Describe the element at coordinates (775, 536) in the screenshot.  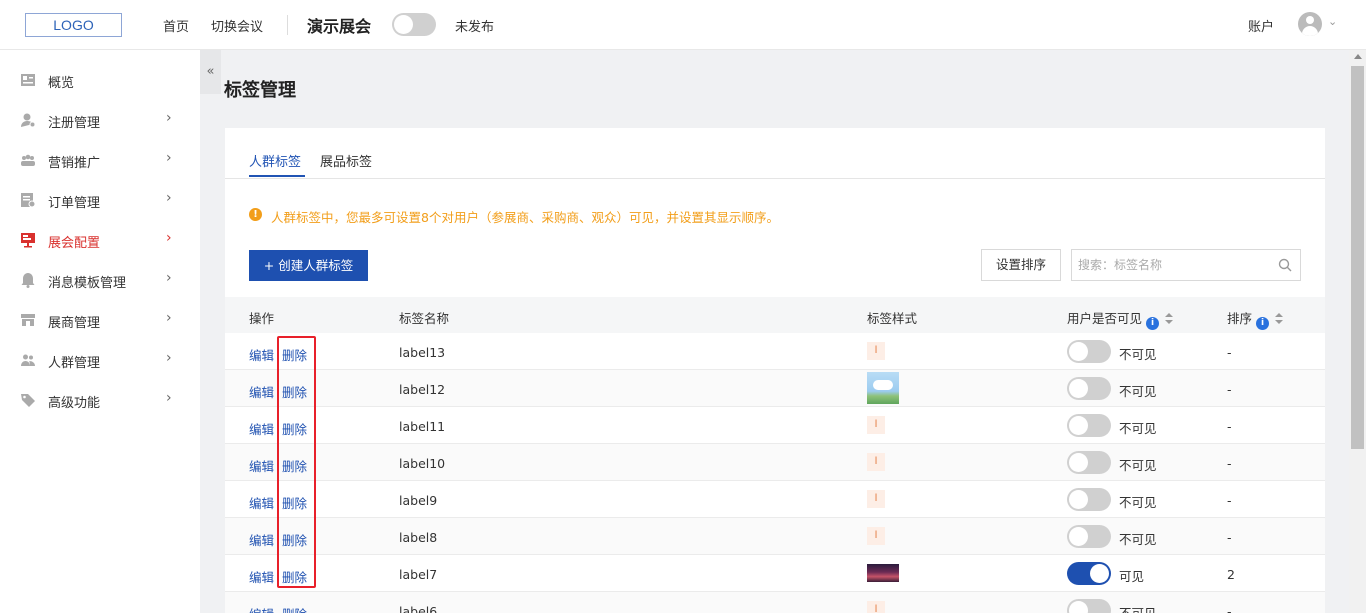
I see `table-row: 编辑 删除 label8 l 不可见 -` at that location.